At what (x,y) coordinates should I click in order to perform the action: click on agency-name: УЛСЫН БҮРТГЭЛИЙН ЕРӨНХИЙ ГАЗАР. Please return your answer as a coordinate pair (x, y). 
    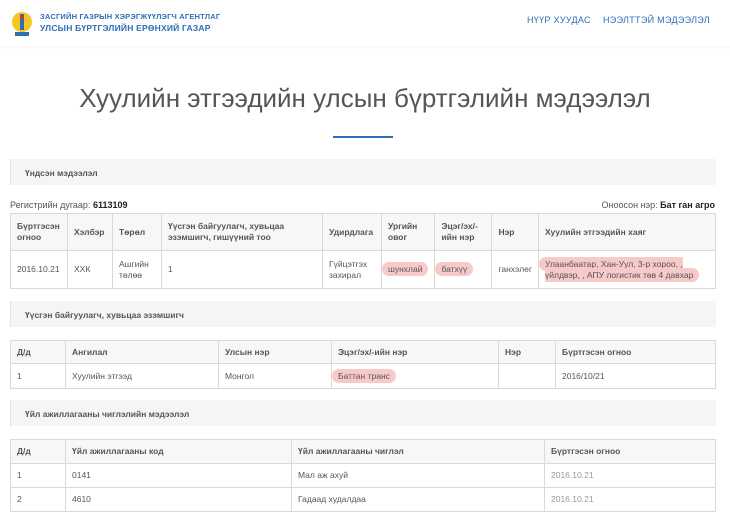
    Looking at the image, I should click on (125, 28).